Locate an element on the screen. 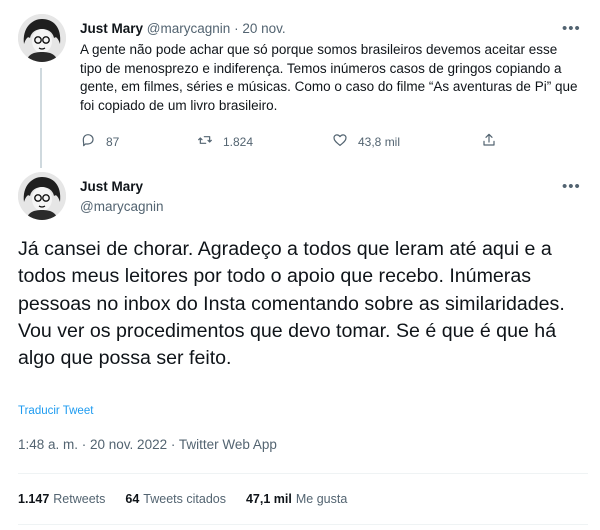 The width and height of the screenshot is (600, 530). tweet-header: Just Mary @marycagnin · 20 nov. is located at coordinates (183, 28).